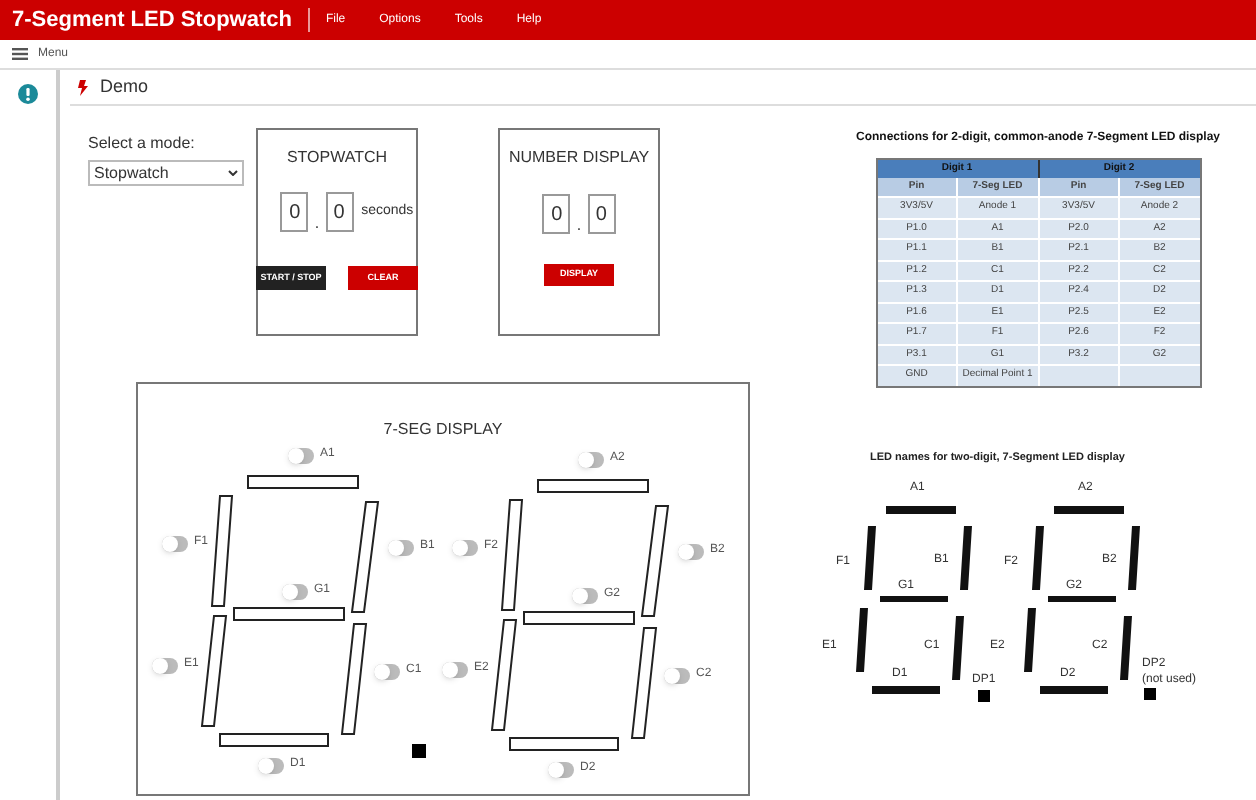 The height and width of the screenshot is (800, 1256). What do you see at coordinates (337, 158) in the screenshot?
I see `card-title: STOPWATCH` at bounding box center [337, 158].